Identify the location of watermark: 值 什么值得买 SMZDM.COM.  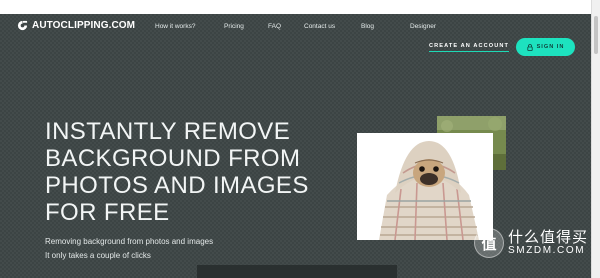
(531, 243).